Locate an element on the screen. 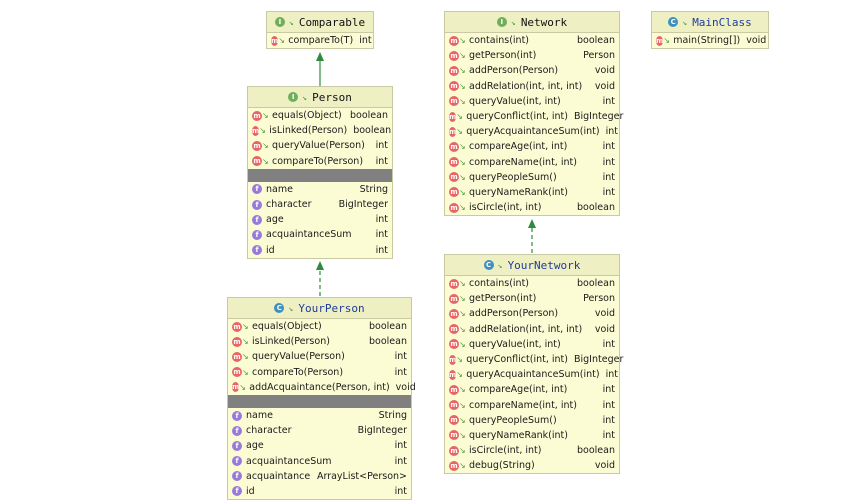 This screenshot has height=504, width=861. field-name: character is located at coordinates (269, 431).